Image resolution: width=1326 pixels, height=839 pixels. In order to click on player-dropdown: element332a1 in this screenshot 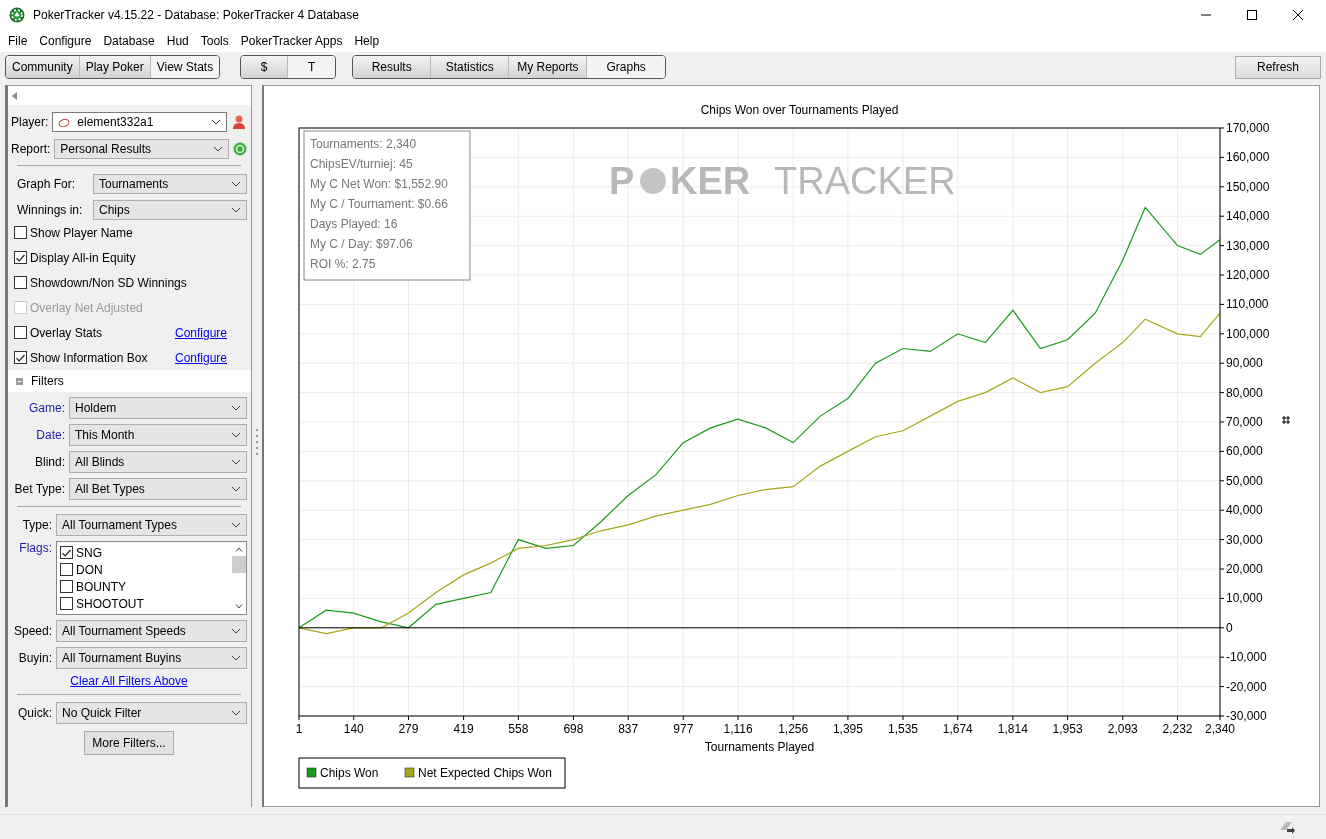, I will do `click(139, 121)`.